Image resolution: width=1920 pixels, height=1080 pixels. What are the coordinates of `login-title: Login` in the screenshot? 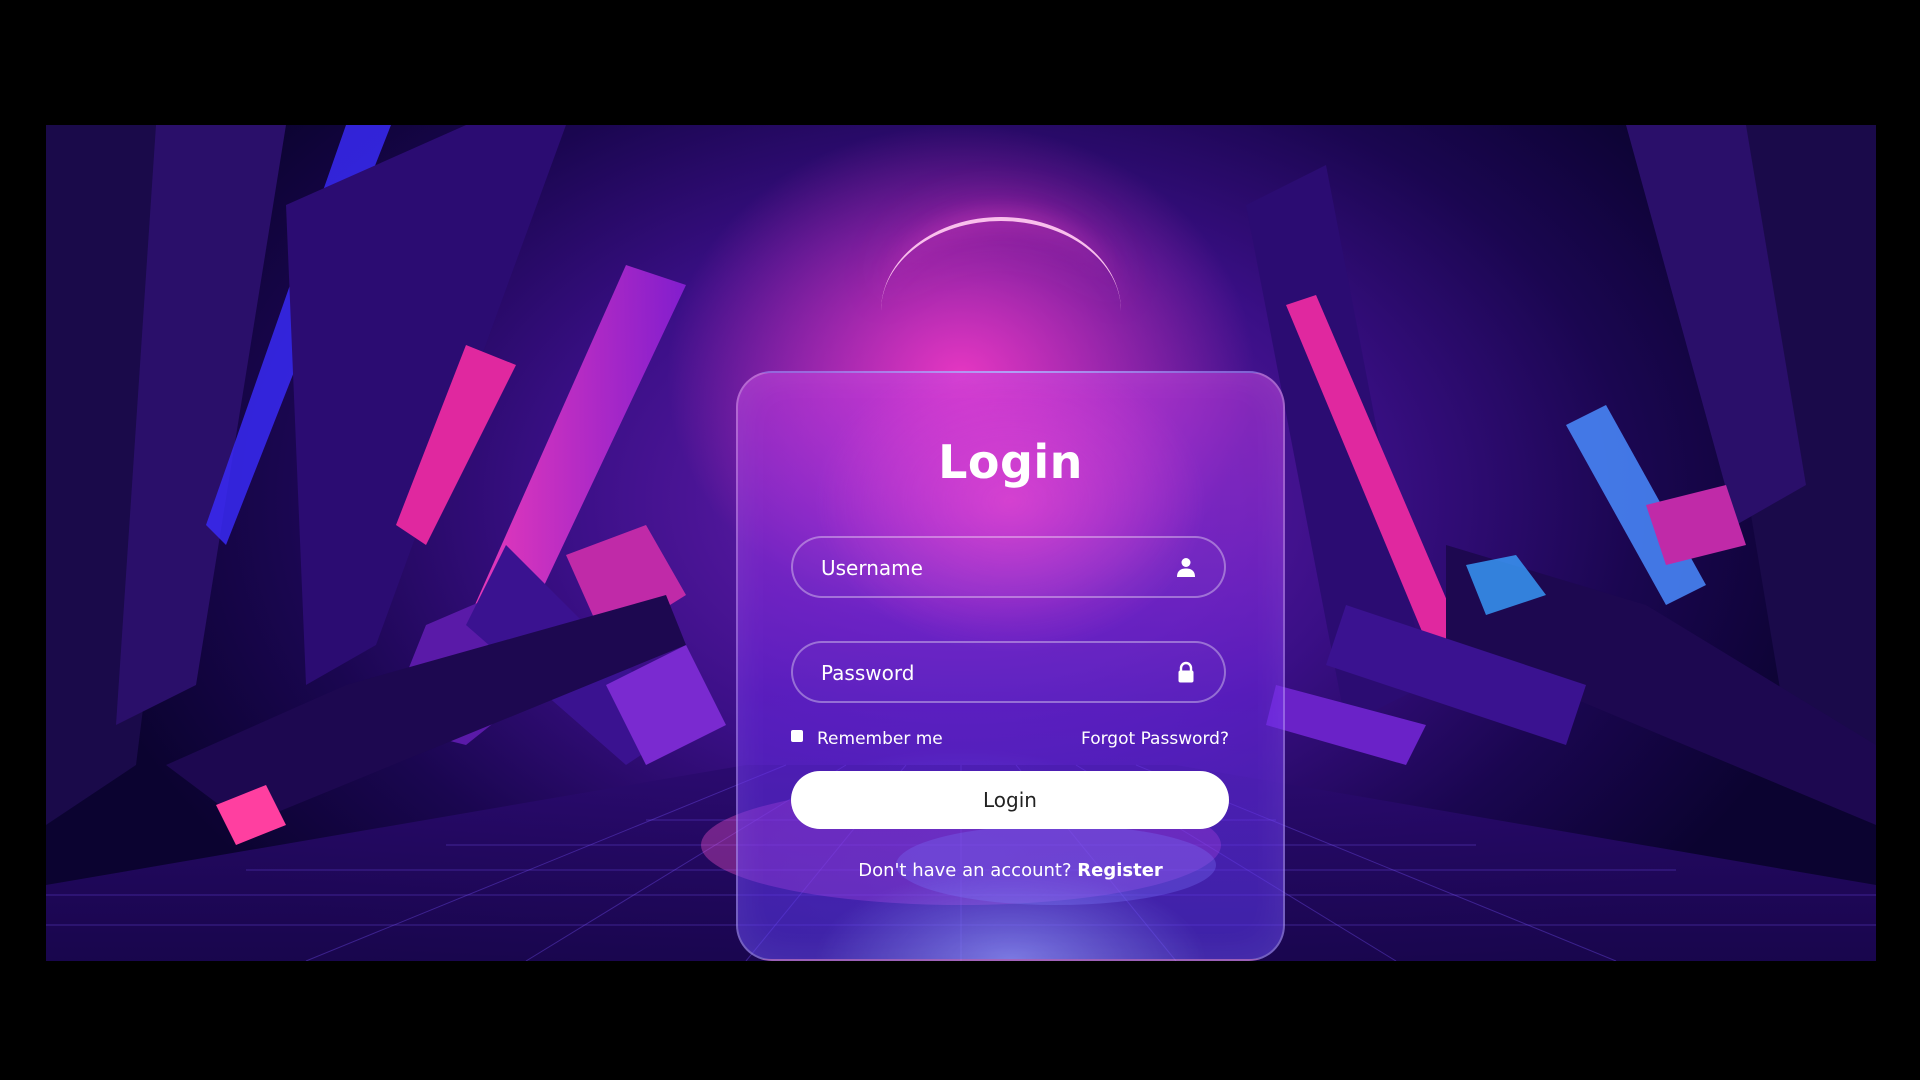 It's located at (1010, 462).